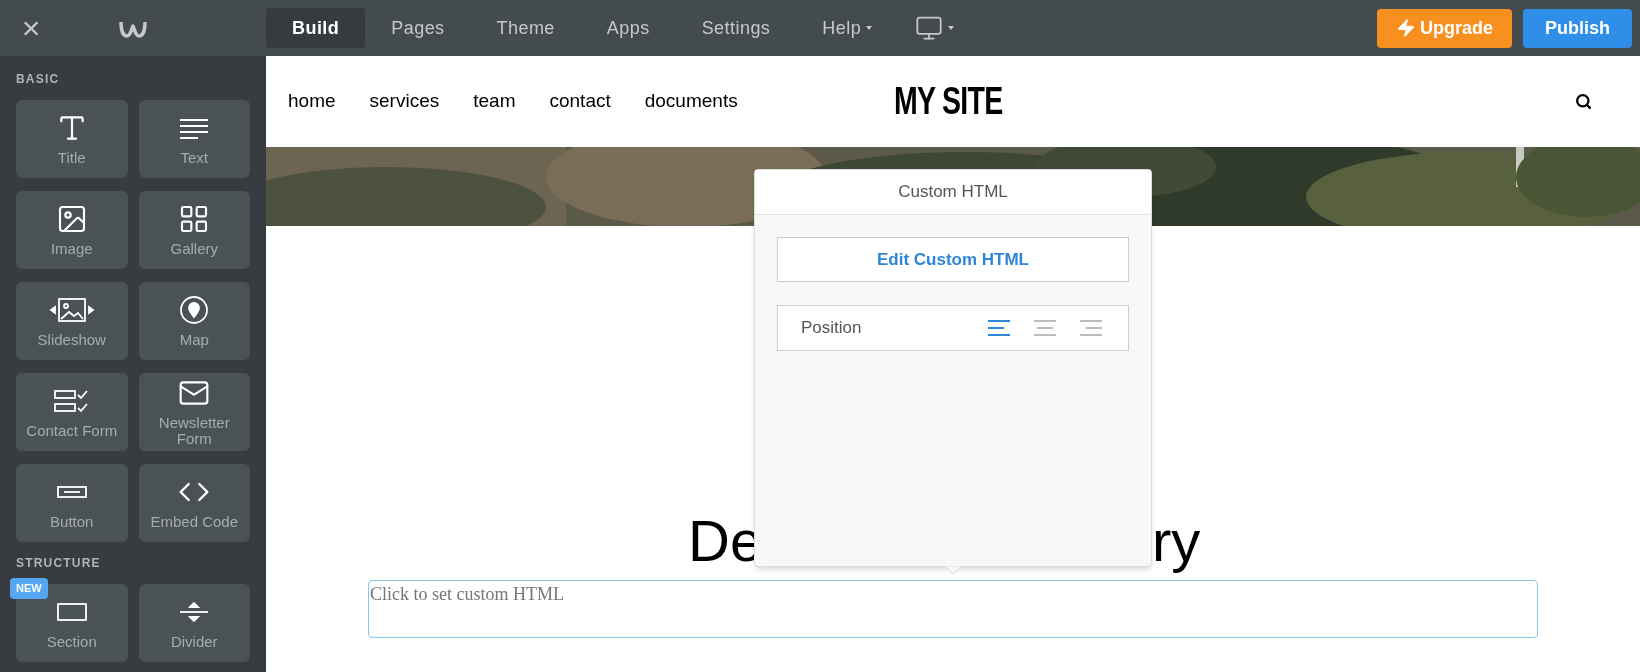 This screenshot has height=672, width=1640. Describe the element at coordinates (1091, 328) in the screenshot. I see `align-right-icon` at that location.